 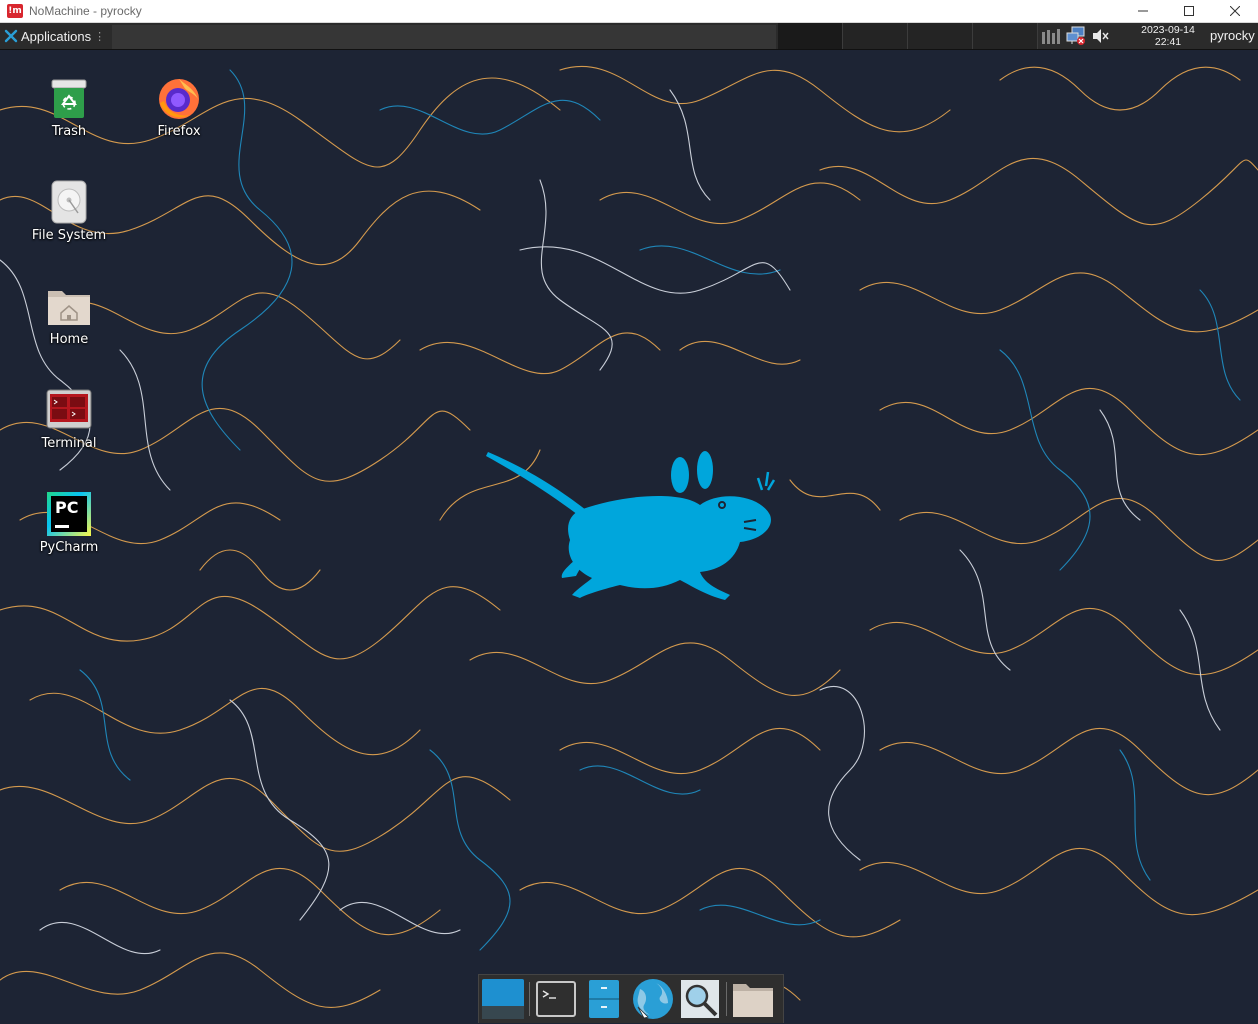 I want to click on show-desktop-icon, so click(x=503, y=999).